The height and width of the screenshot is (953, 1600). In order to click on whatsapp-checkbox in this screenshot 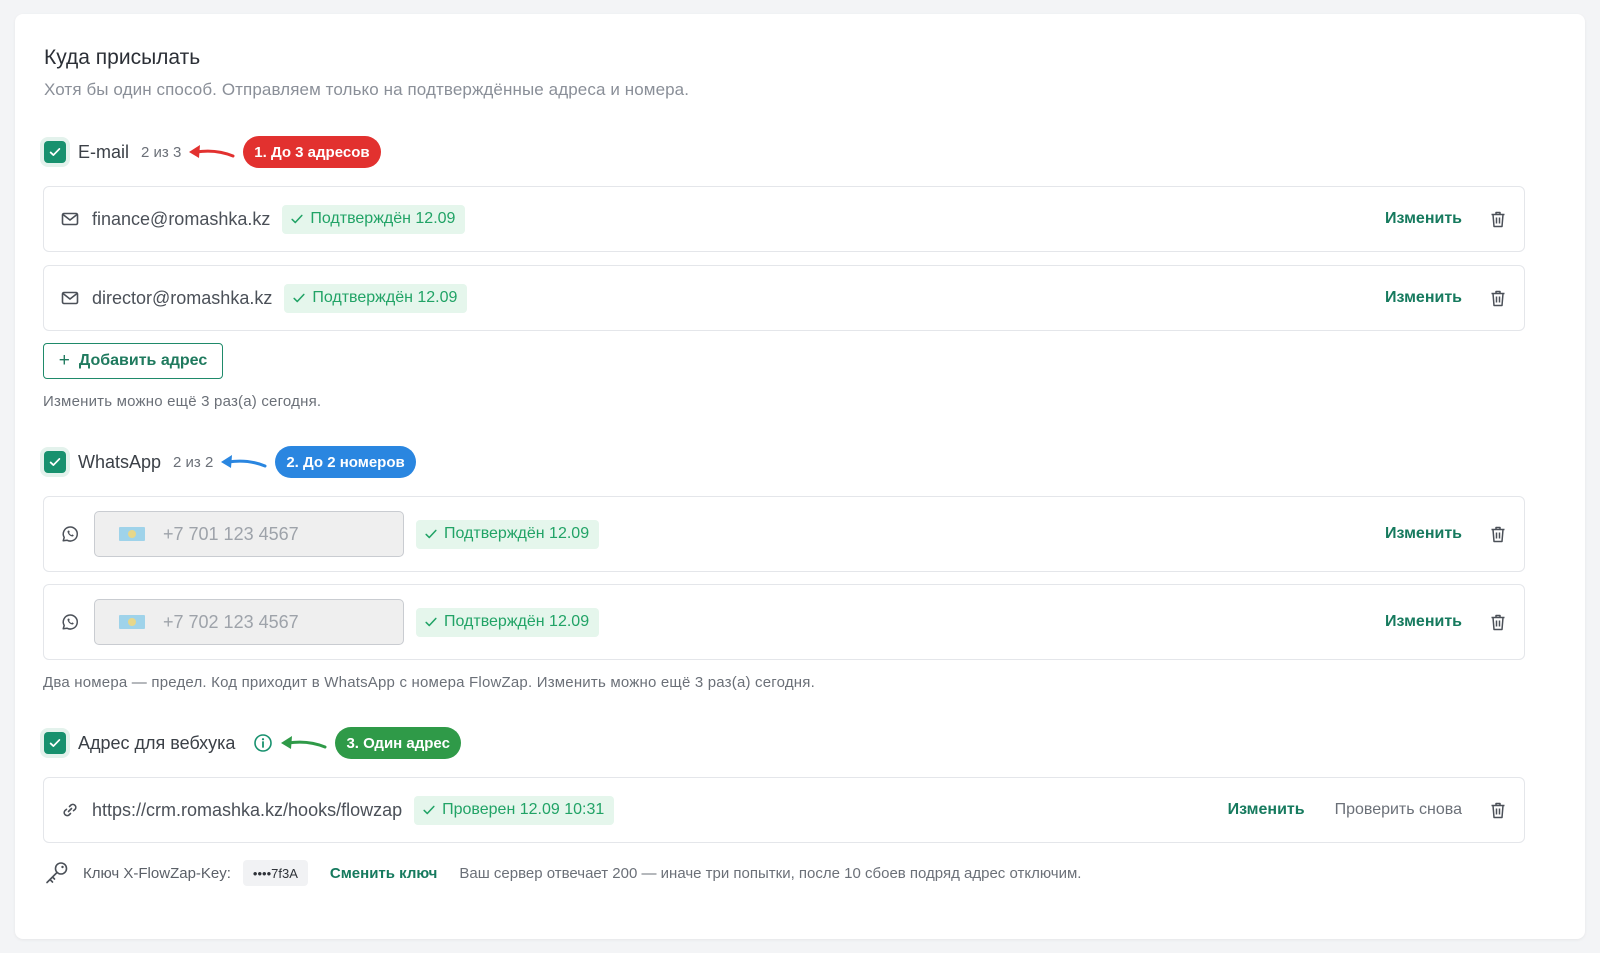, I will do `click(55, 462)`.